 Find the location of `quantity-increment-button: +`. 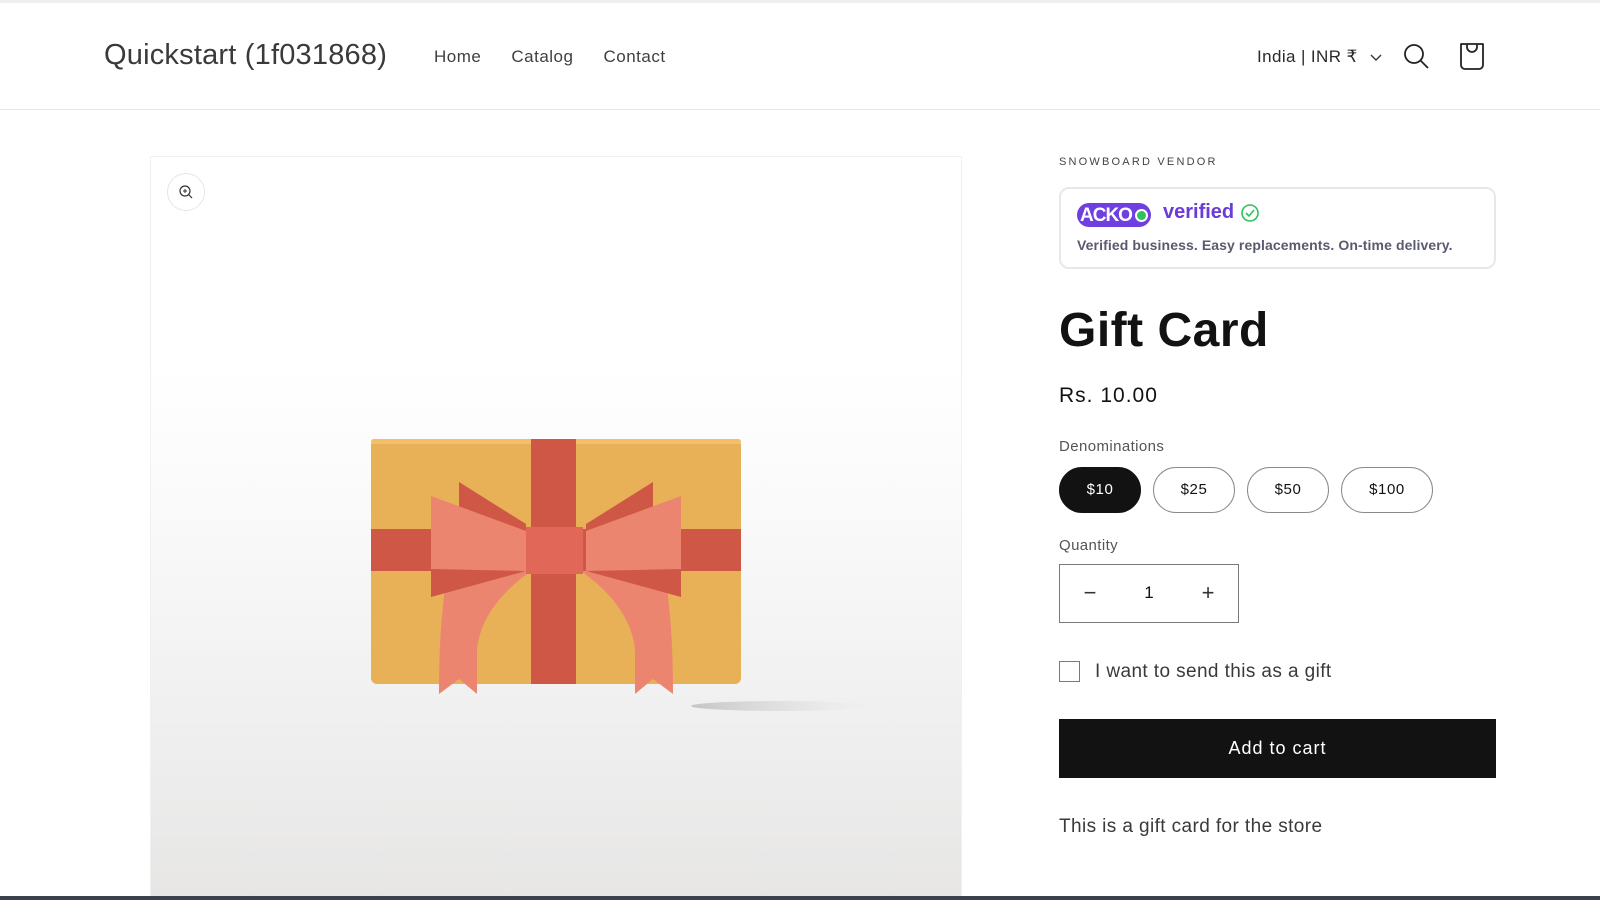

quantity-increment-button: + is located at coordinates (1208, 593).